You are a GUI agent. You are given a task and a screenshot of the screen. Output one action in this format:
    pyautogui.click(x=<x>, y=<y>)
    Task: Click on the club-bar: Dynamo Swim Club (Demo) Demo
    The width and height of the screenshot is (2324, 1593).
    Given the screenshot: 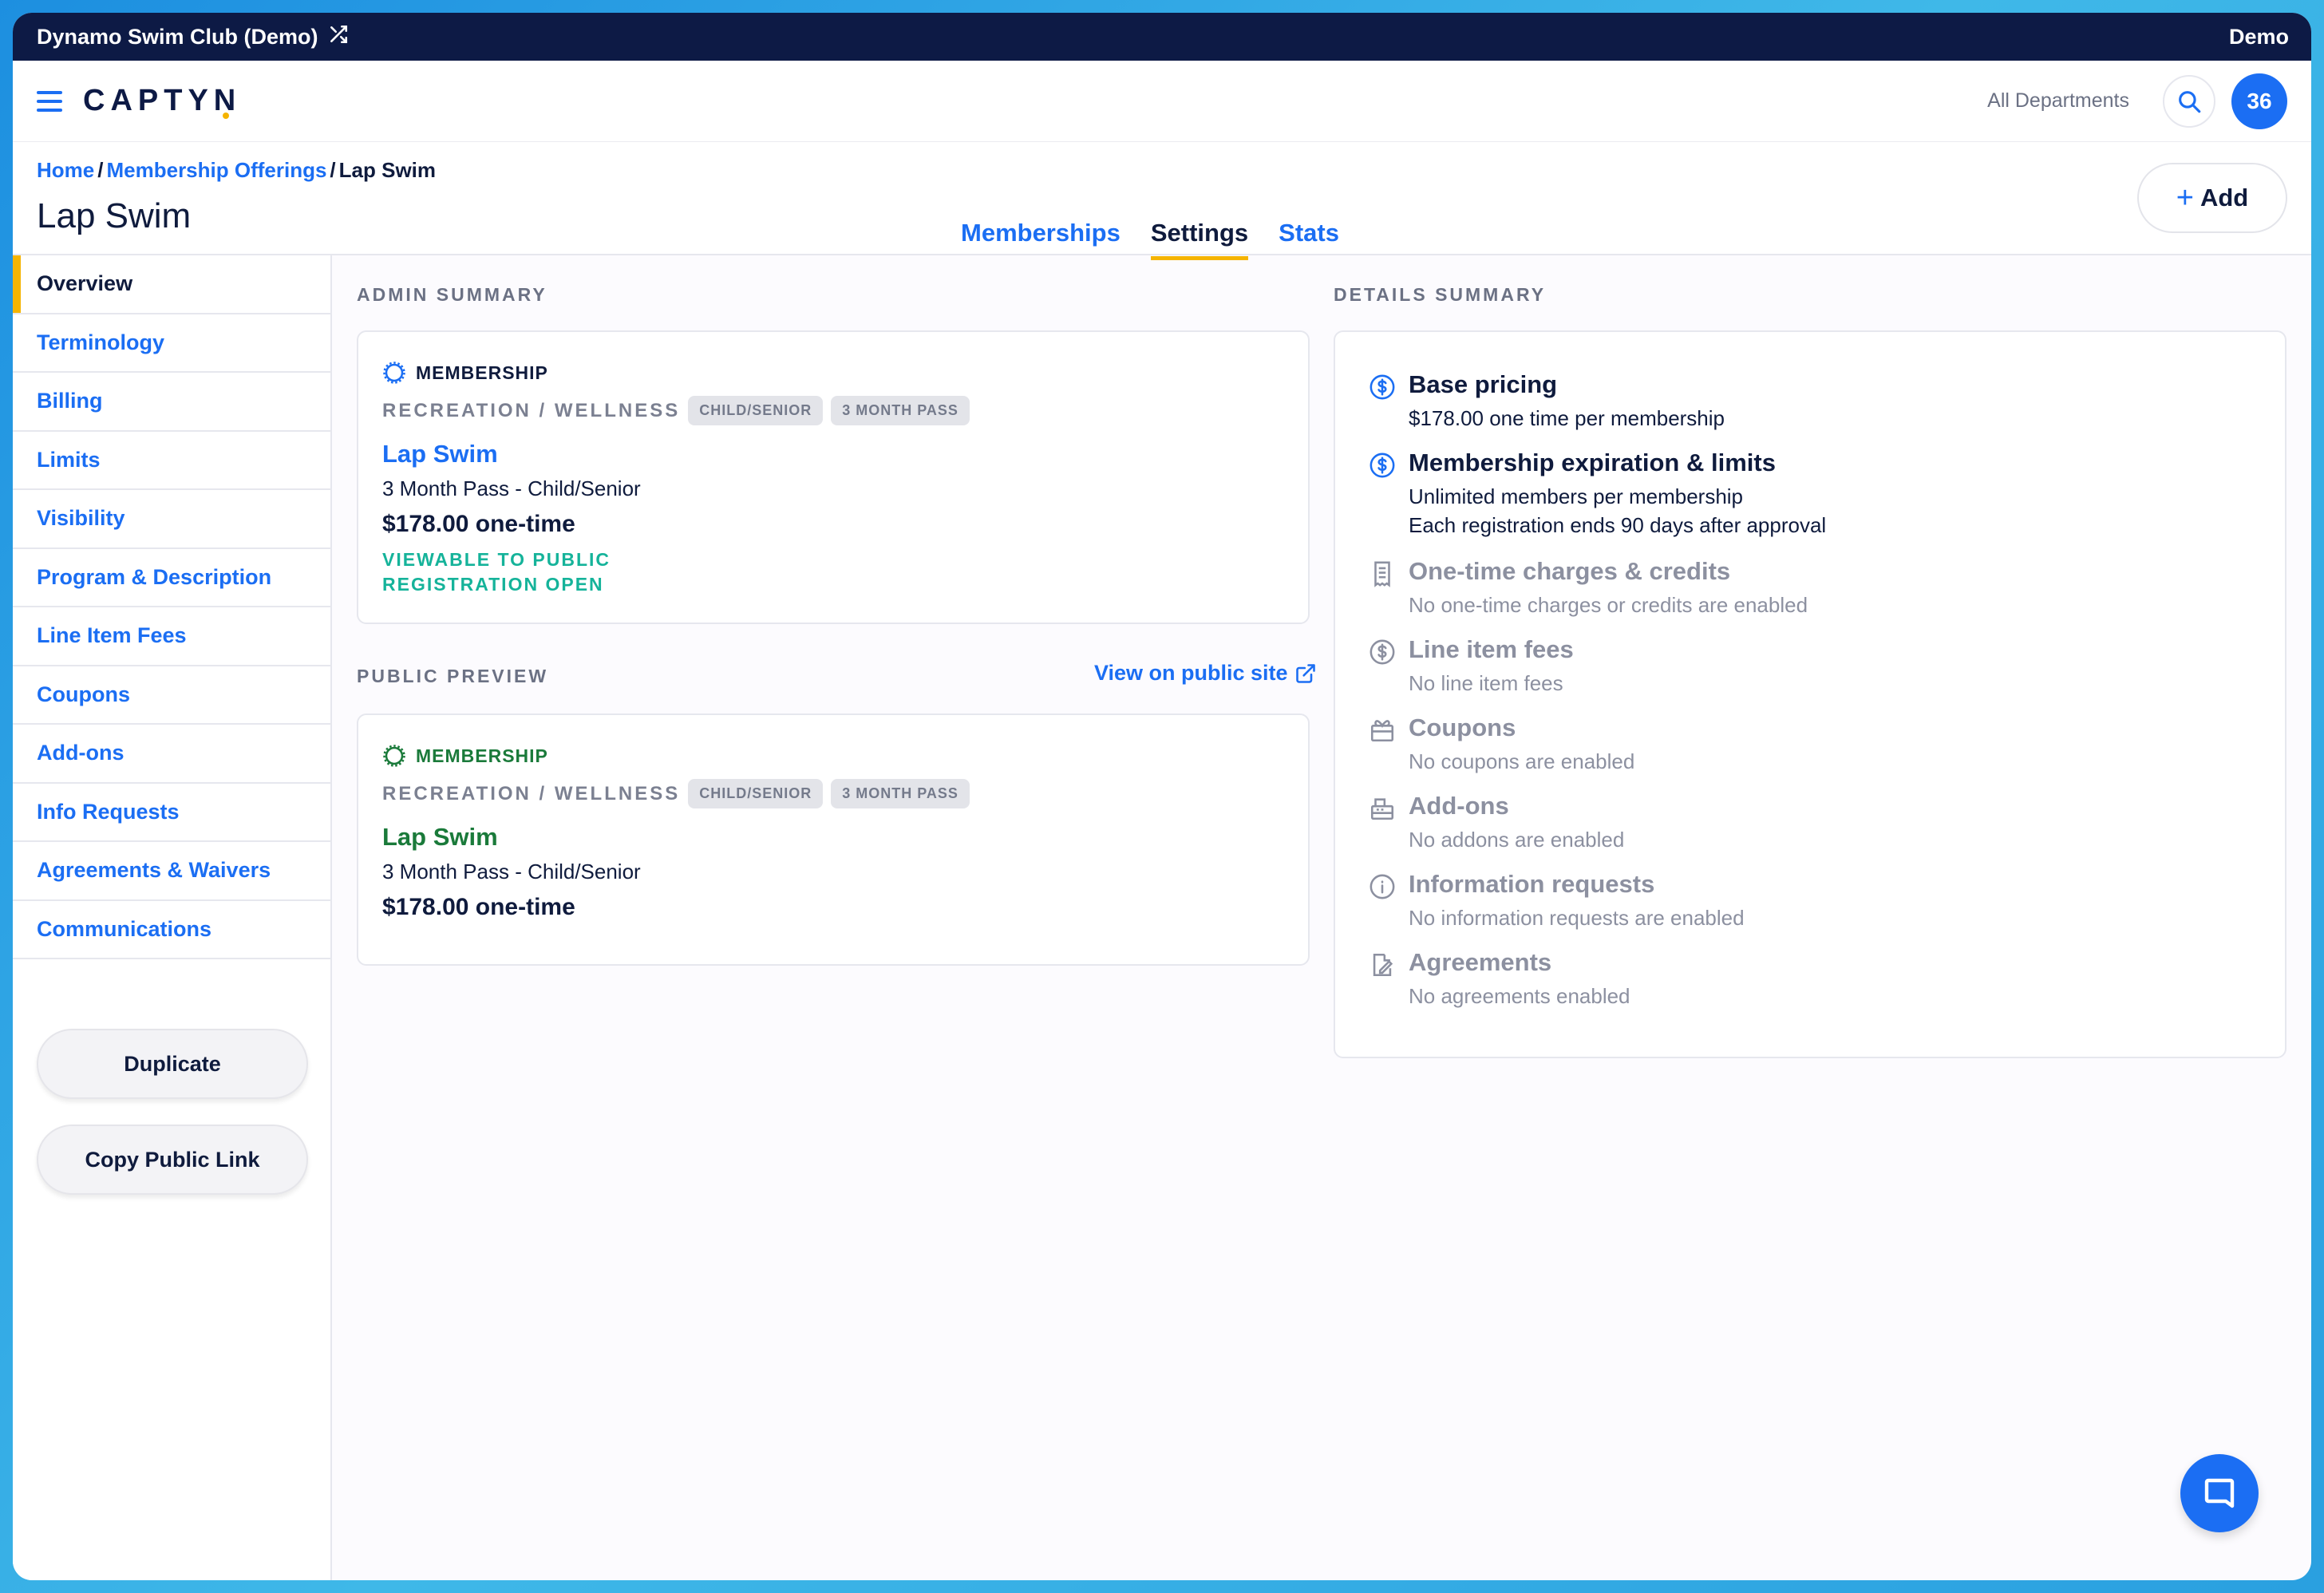 What is the action you would take?
    pyautogui.click(x=1162, y=37)
    